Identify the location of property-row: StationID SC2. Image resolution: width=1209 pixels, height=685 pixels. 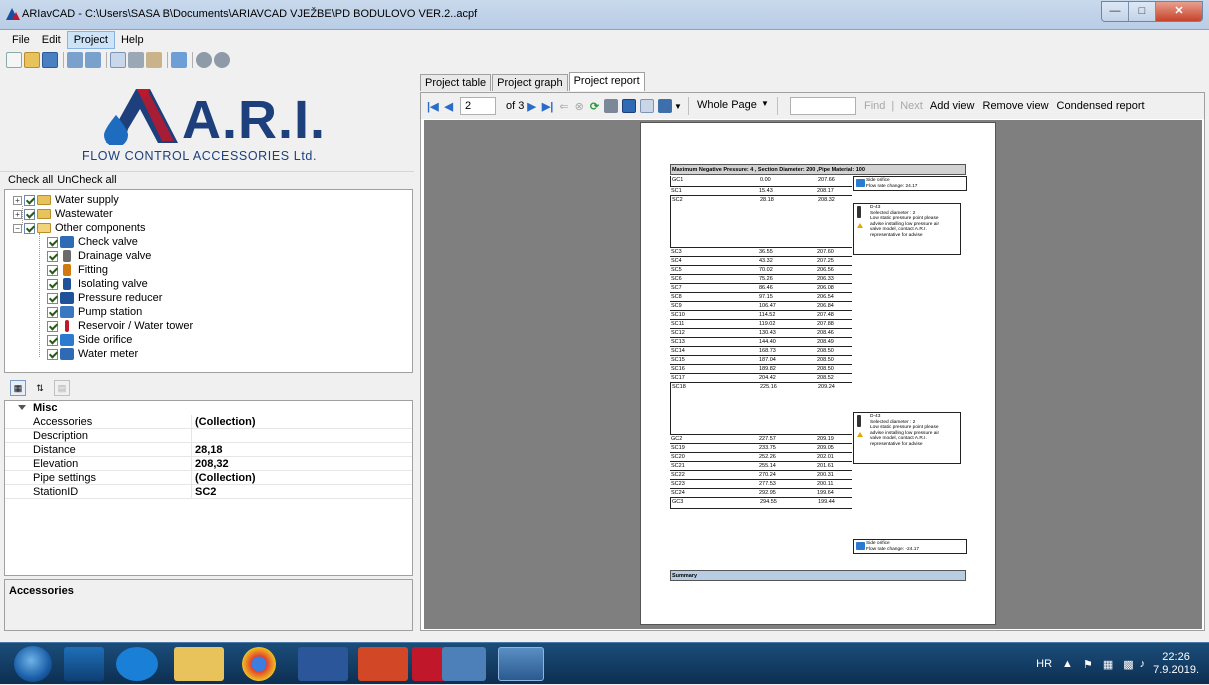
(208, 492).